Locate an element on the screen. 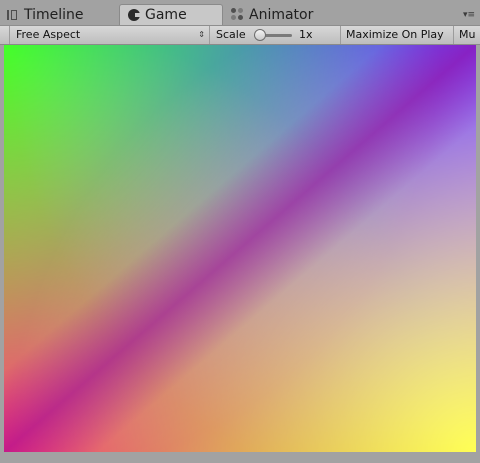 The width and height of the screenshot is (480, 463). game-icon is located at coordinates (134, 15).